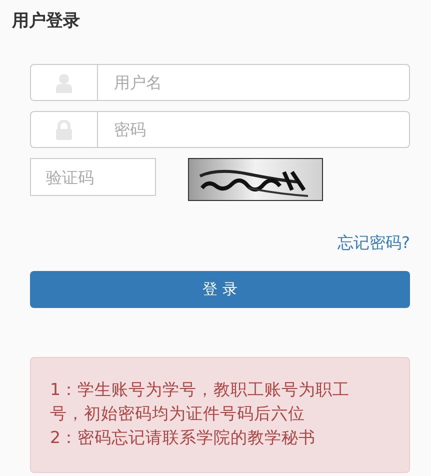  I want to click on lock-icon, so click(64, 130).